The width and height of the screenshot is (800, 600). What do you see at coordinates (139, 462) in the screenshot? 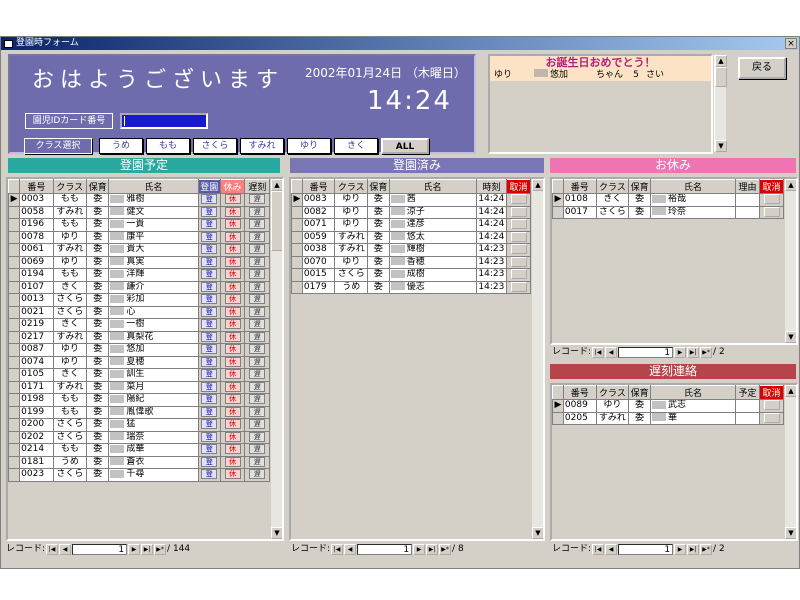
I see `table-row: 0181 うめ委 蒼衣 登休遅` at bounding box center [139, 462].